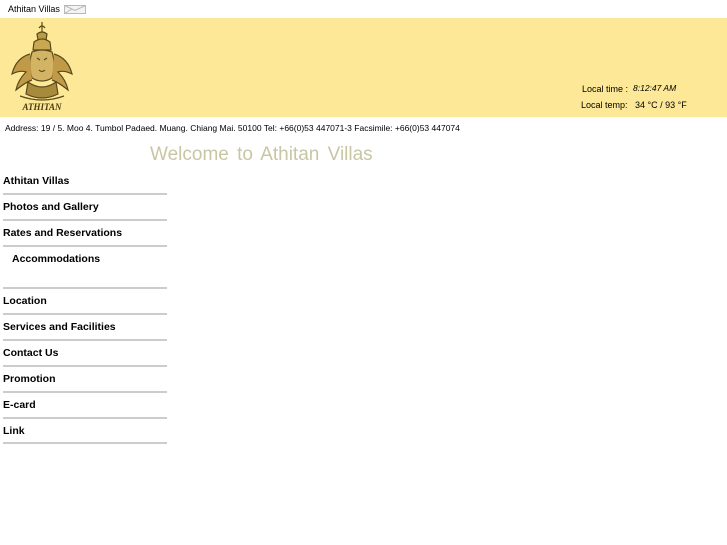 This screenshot has width=727, height=545. I want to click on nav-item-label: Location, so click(25, 301).